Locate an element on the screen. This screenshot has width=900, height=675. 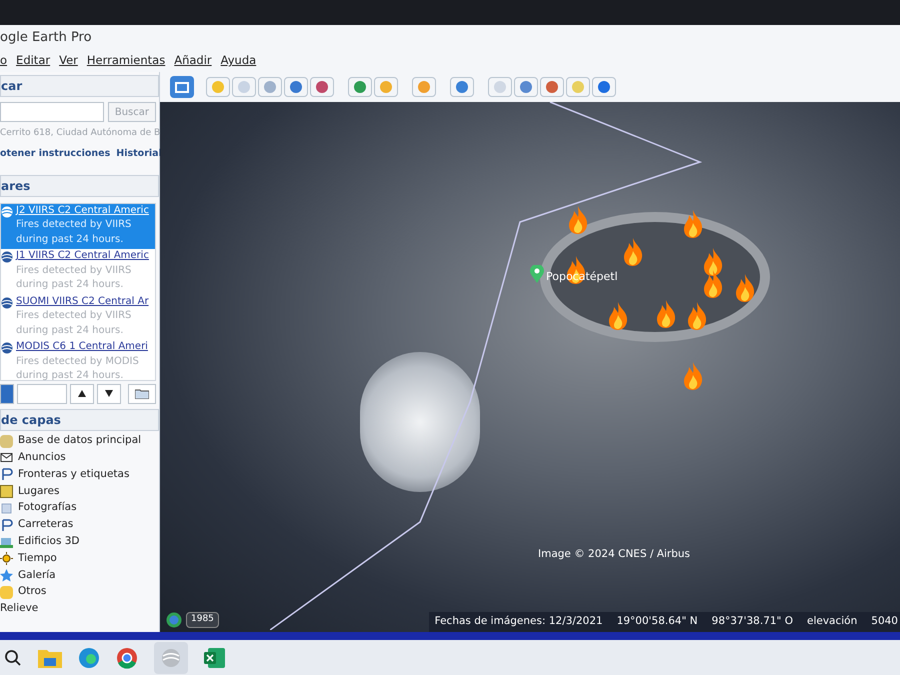
layer-item: Fronteras y etiquetas is located at coordinates (74, 474).